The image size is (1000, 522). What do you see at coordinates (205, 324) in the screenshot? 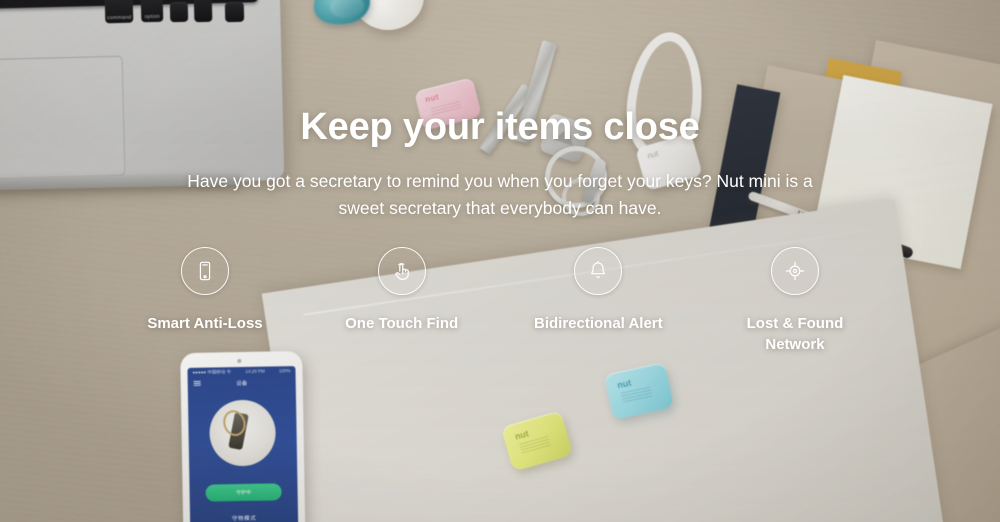
I see `feature-label: Smart Anti-Loss` at bounding box center [205, 324].